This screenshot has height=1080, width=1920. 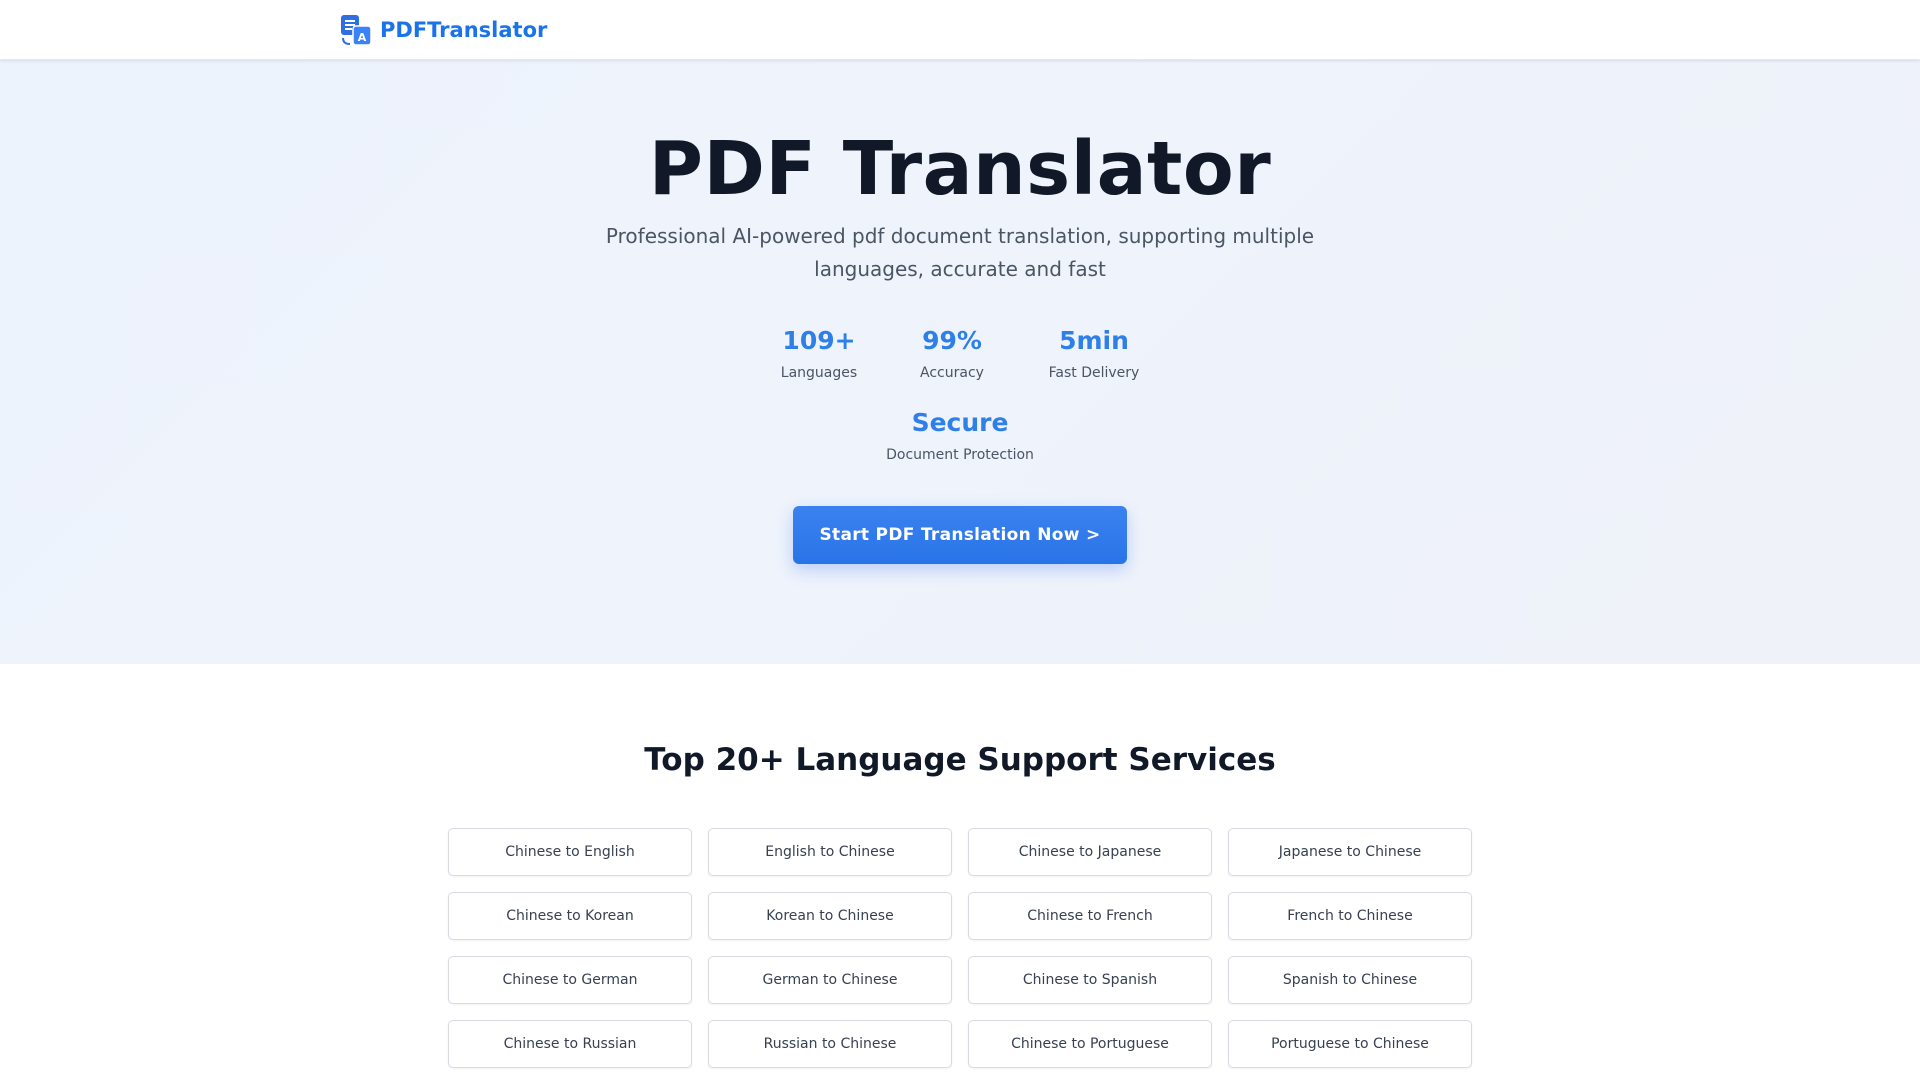 What do you see at coordinates (960, 422) in the screenshot?
I see `stat-value: Secure` at bounding box center [960, 422].